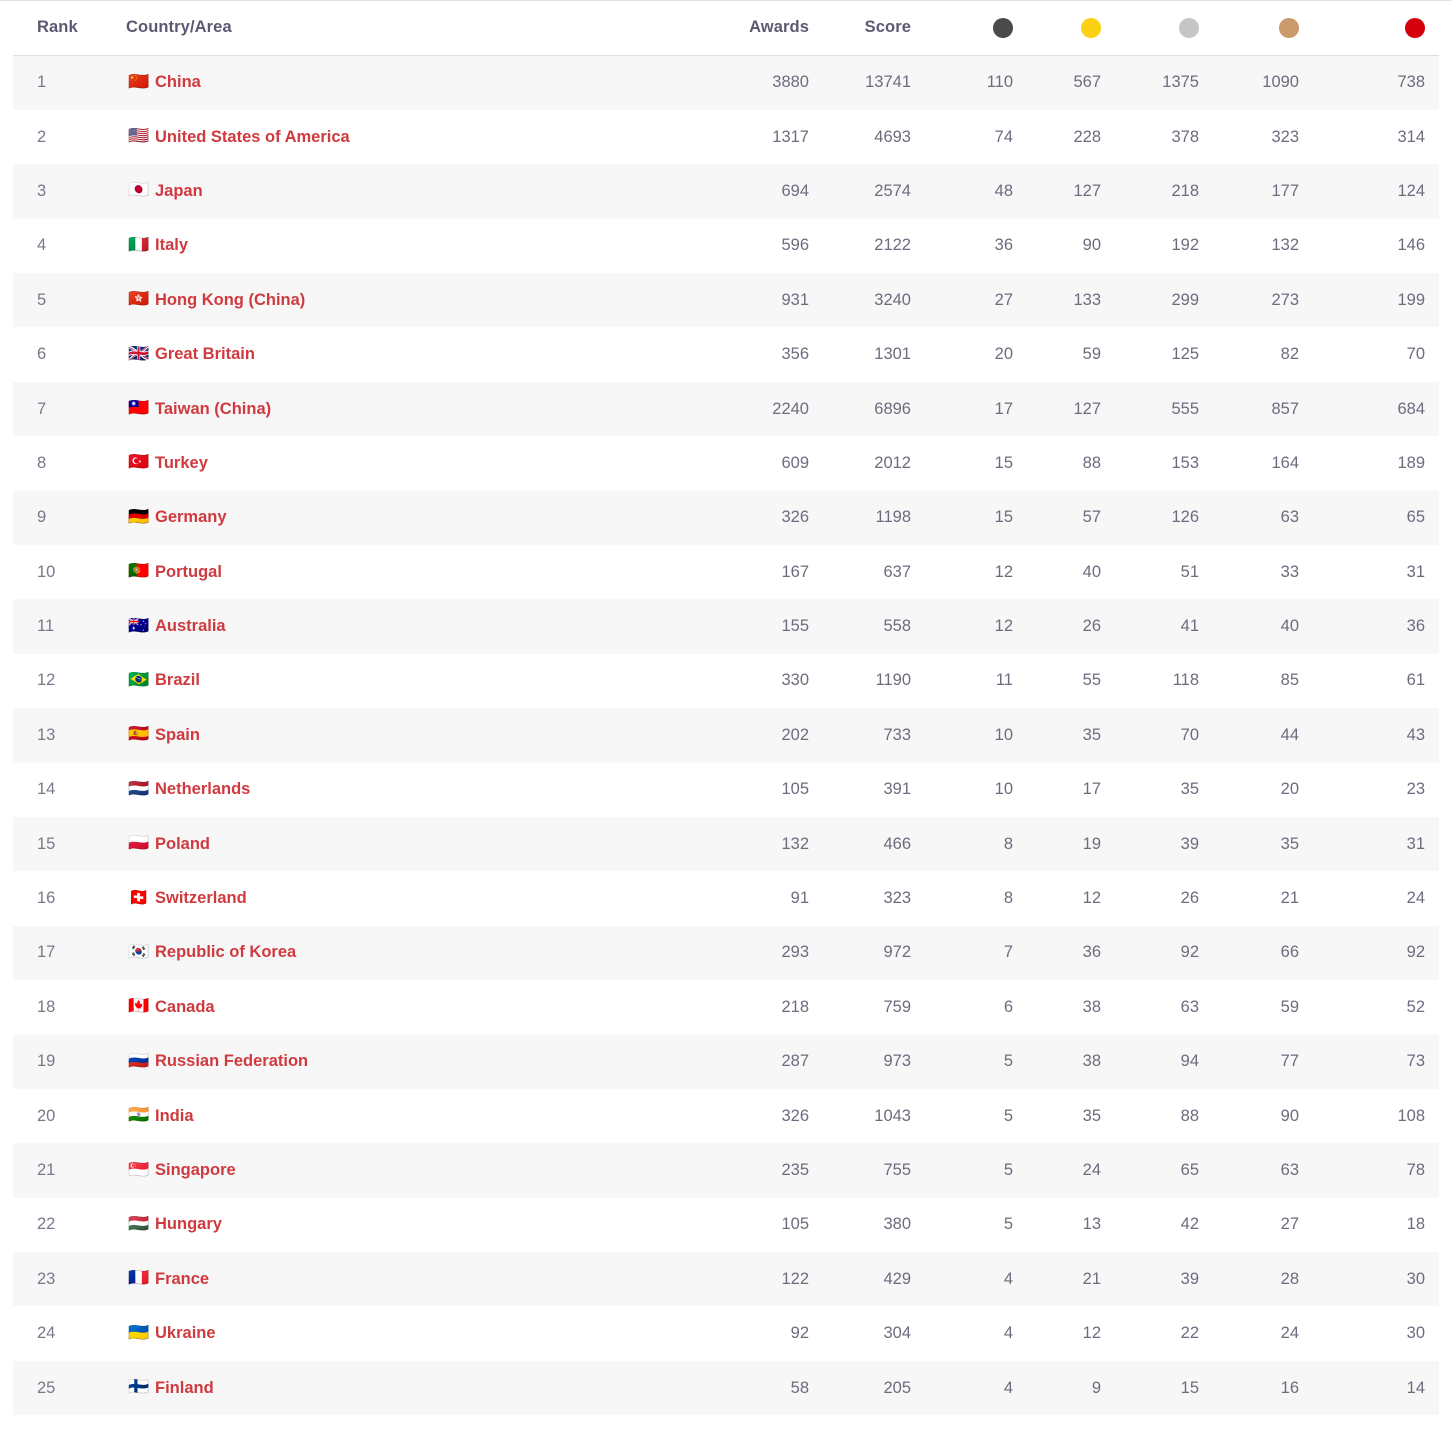 This screenshot has width=1452, height=1429. Describe the element at coordinates (790, 136) in the screenshot. I see `cell-awards: 1317` at that location.